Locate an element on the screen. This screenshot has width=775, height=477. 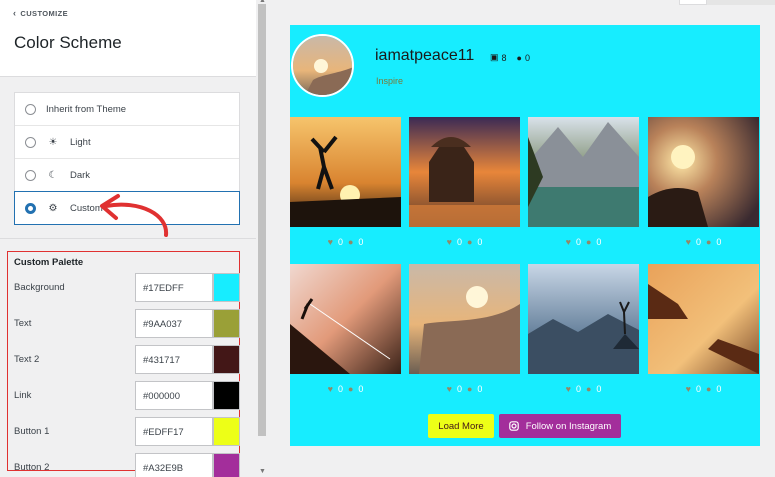
button2-color-input: #A32E9B is located at coordinates (174, 465).